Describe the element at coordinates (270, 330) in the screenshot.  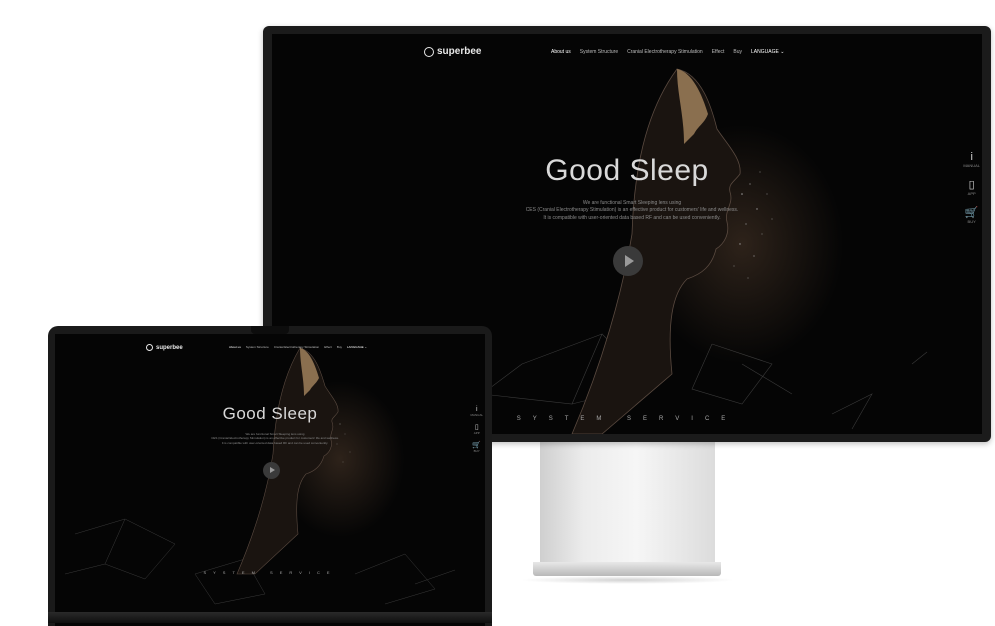
I see `camera-notch` at that location.